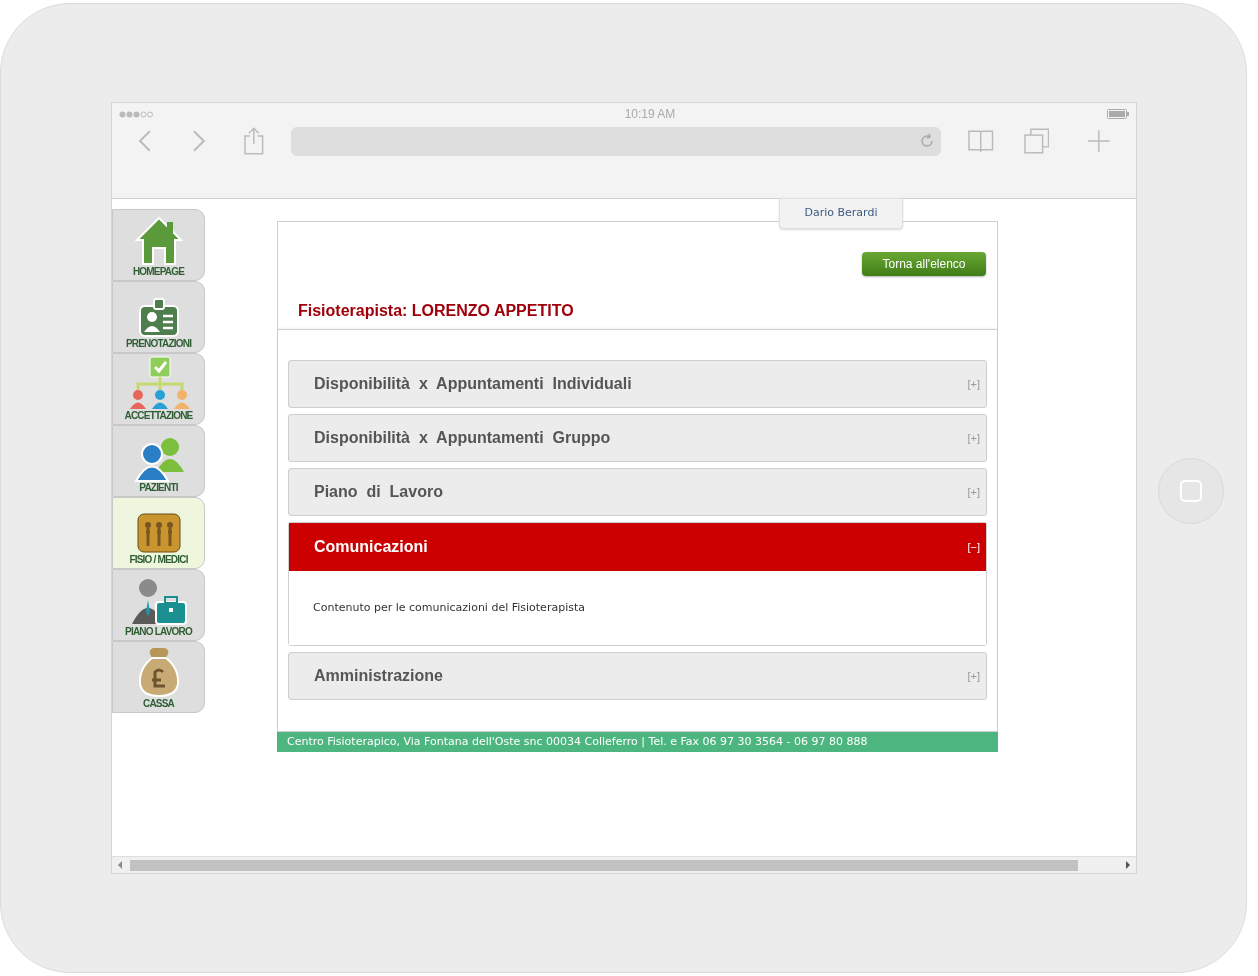 Image resolution: width=1258 pixels, height=976 pixels. Describe the element at coordinates (637, 742) in the screenshot. I see `footer-bar: Centro Fisioterapico, Via Fontana dell'Oste snc 00034 Colleferro | Tel. e Fax 06 97 30 3564 - 06 97 80 888` at that location.